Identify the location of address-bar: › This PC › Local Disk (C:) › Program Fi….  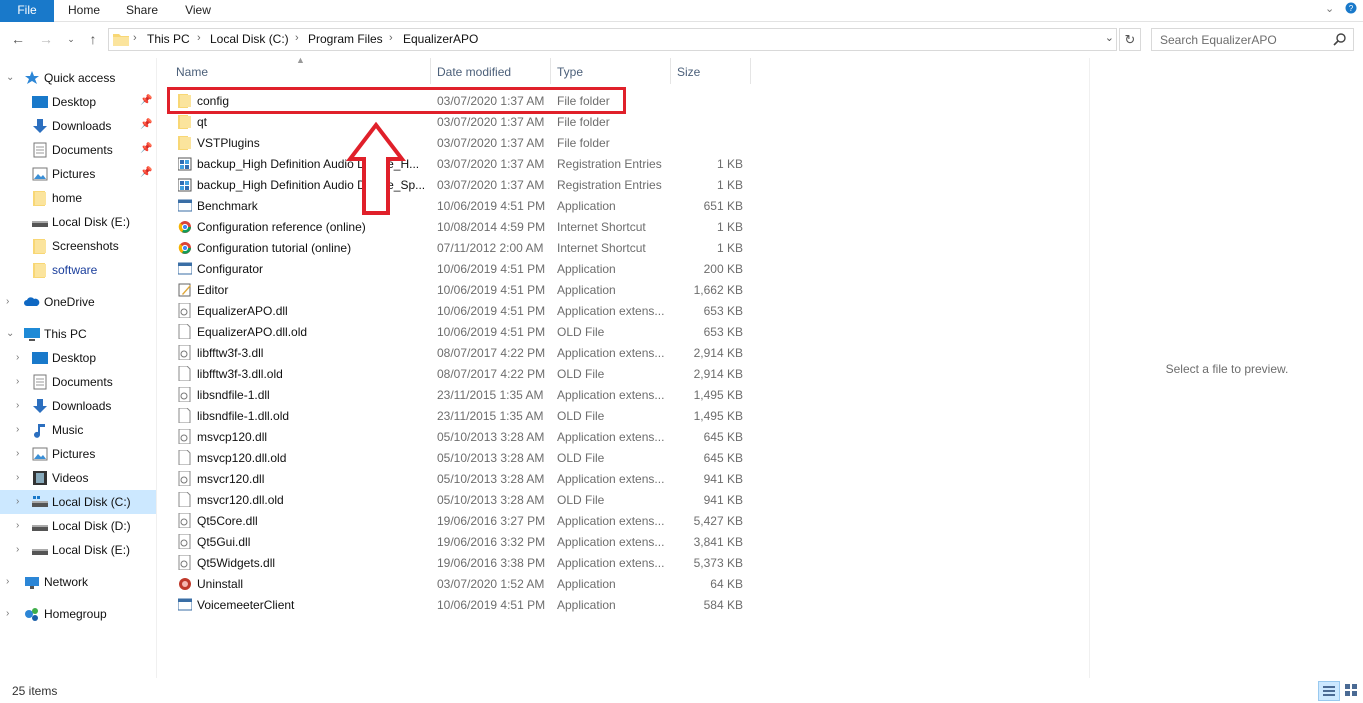
(612, 39).